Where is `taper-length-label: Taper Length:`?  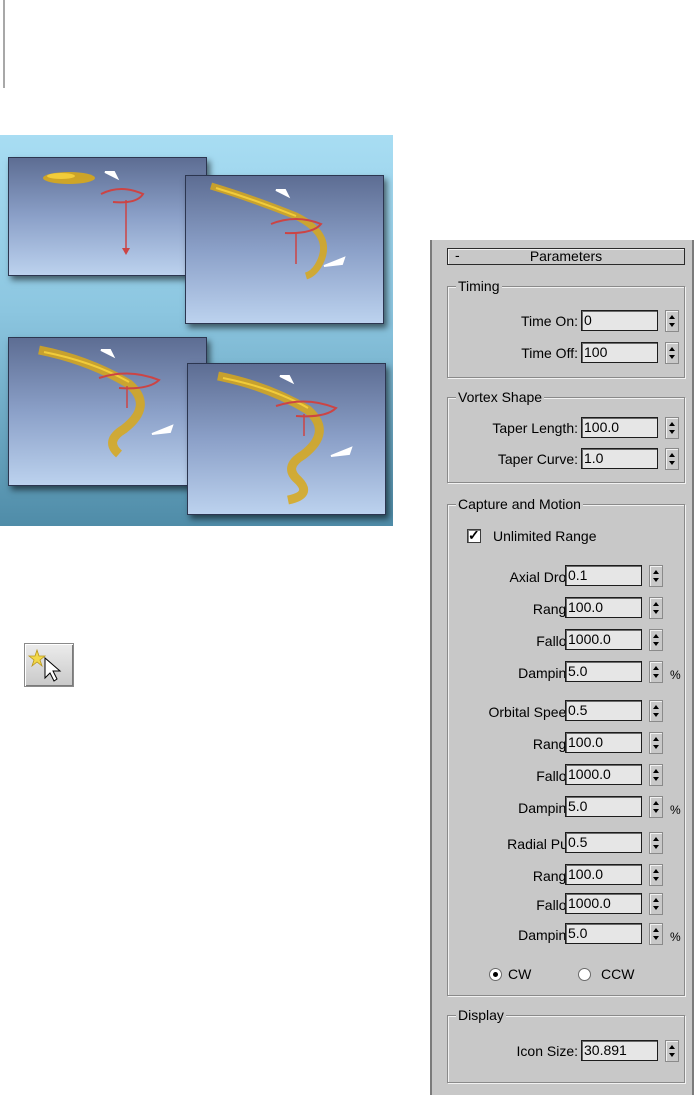 taper-length-label: Taper Length: is located at coordinates (535, 428).